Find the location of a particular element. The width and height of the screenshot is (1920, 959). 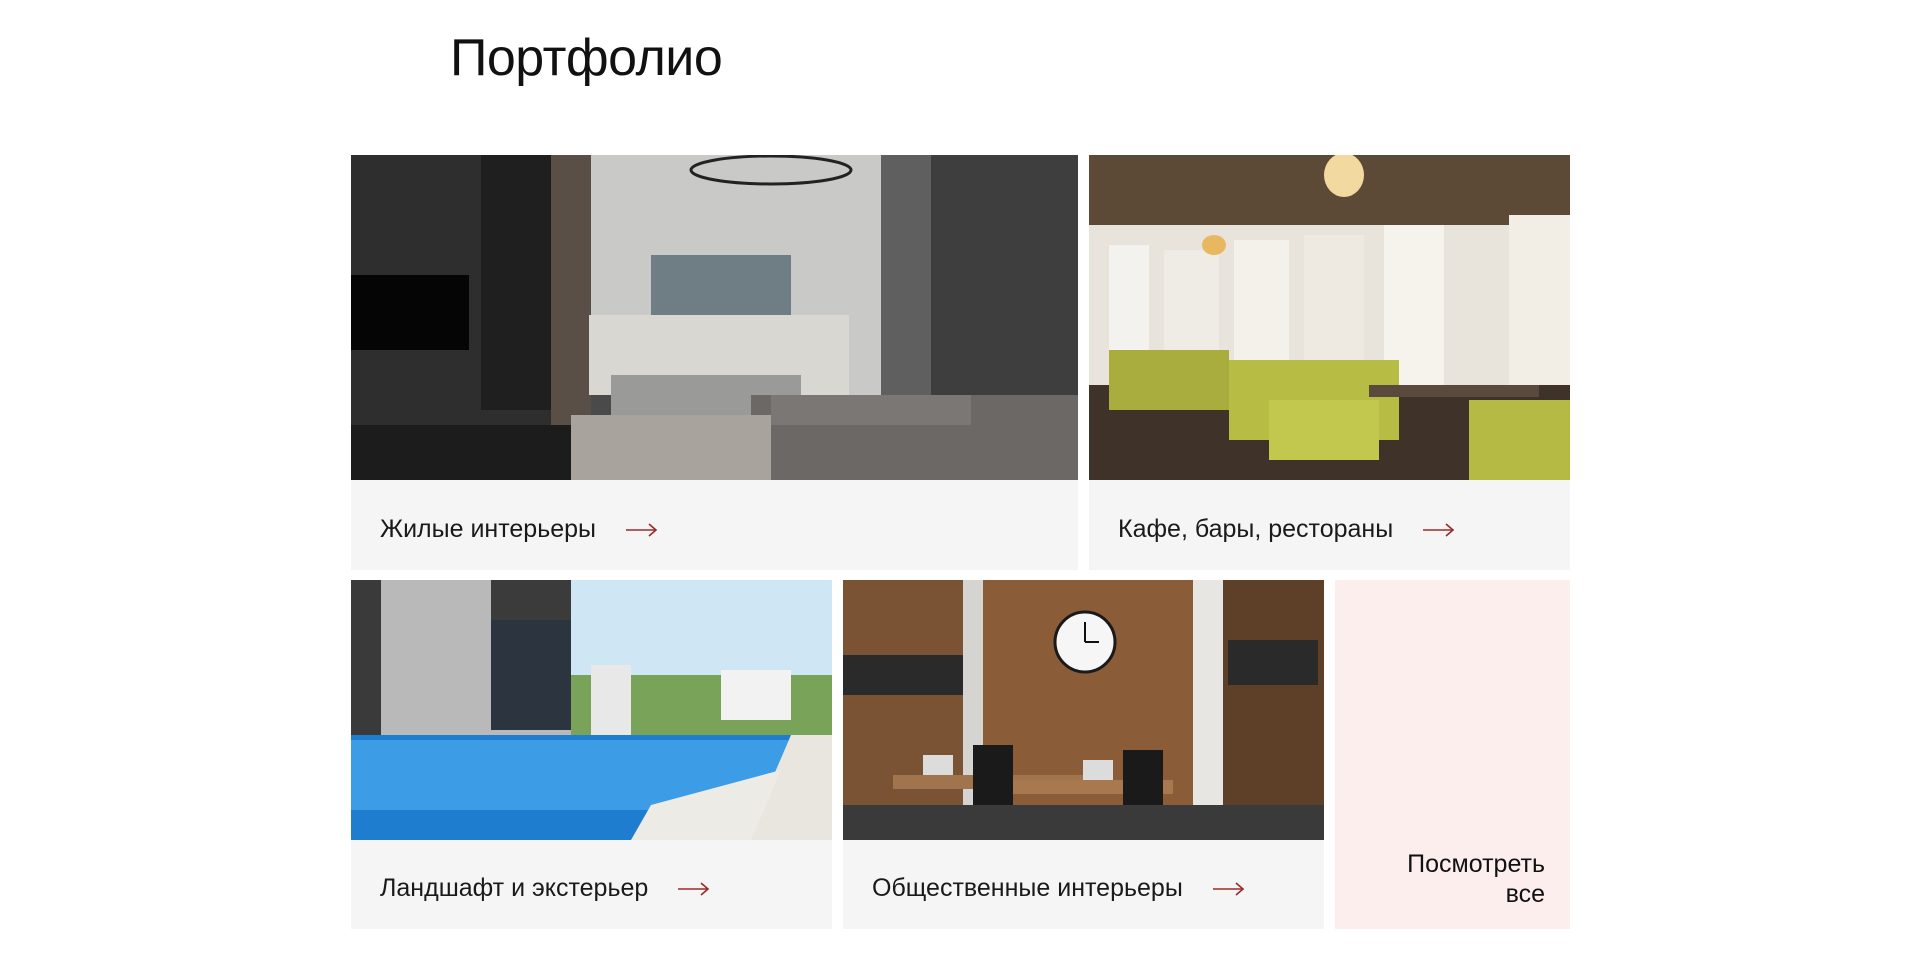

card-caption: Общественные интерьеры is located at coordinates (1058, 888).